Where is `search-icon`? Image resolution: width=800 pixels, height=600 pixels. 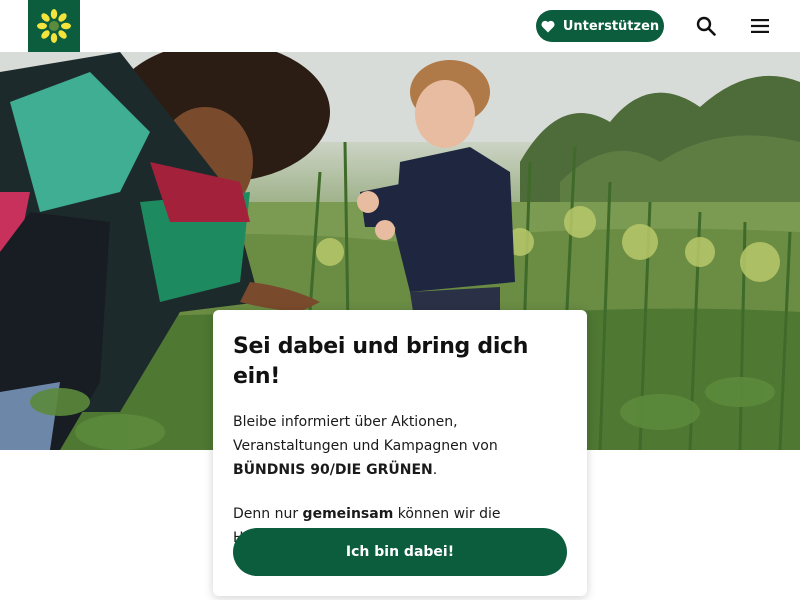 search-icon is located at coordinates (706, 26).